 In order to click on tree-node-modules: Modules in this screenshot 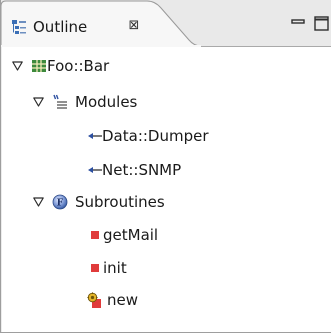, I will do `click(166, 102)`.